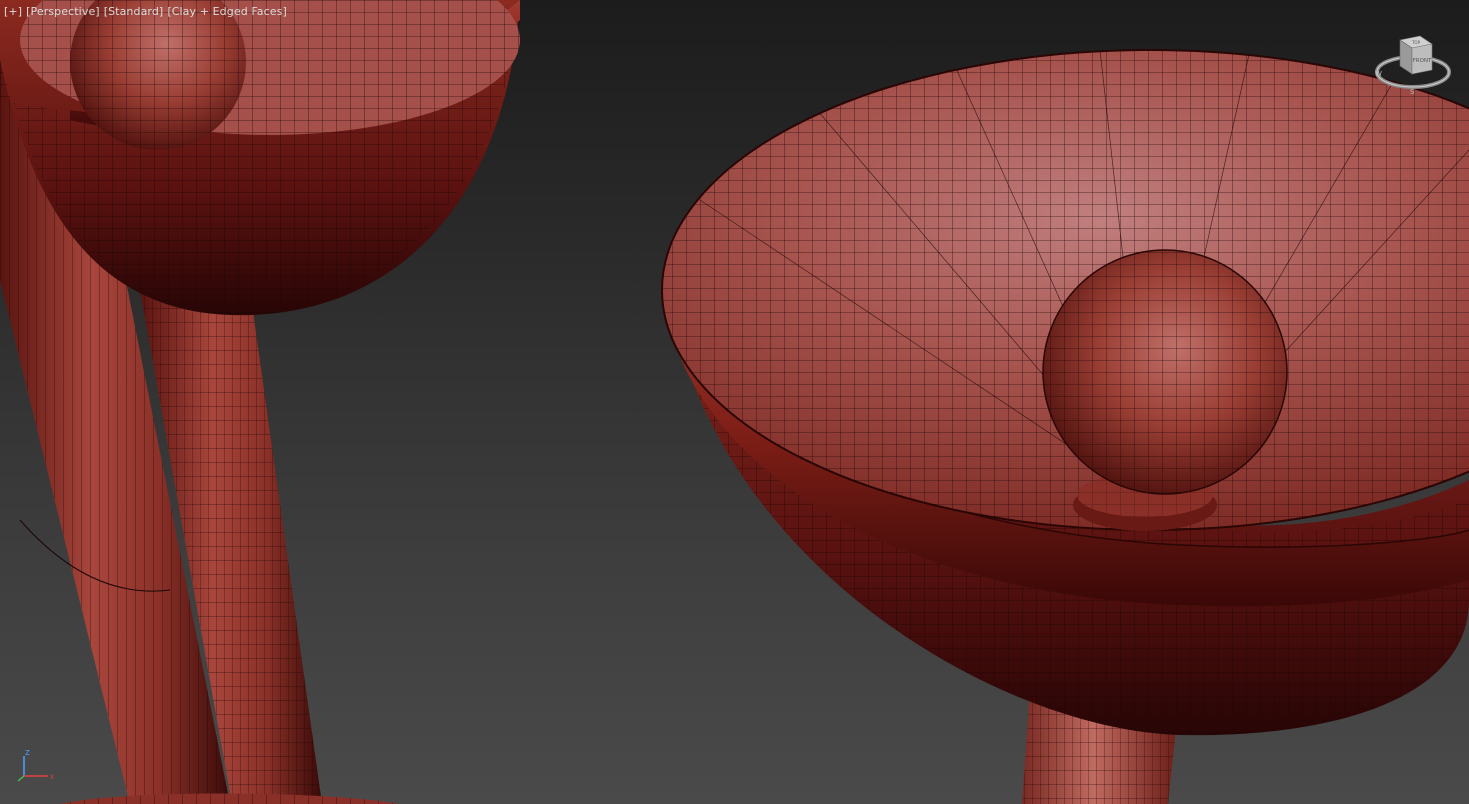 The height and width of the screenshot is (804, 1469). Describe the element at coordinates (227, 11) in the screenshot. I see `display-style-button: [Clay + Edged Faces]` at that location.